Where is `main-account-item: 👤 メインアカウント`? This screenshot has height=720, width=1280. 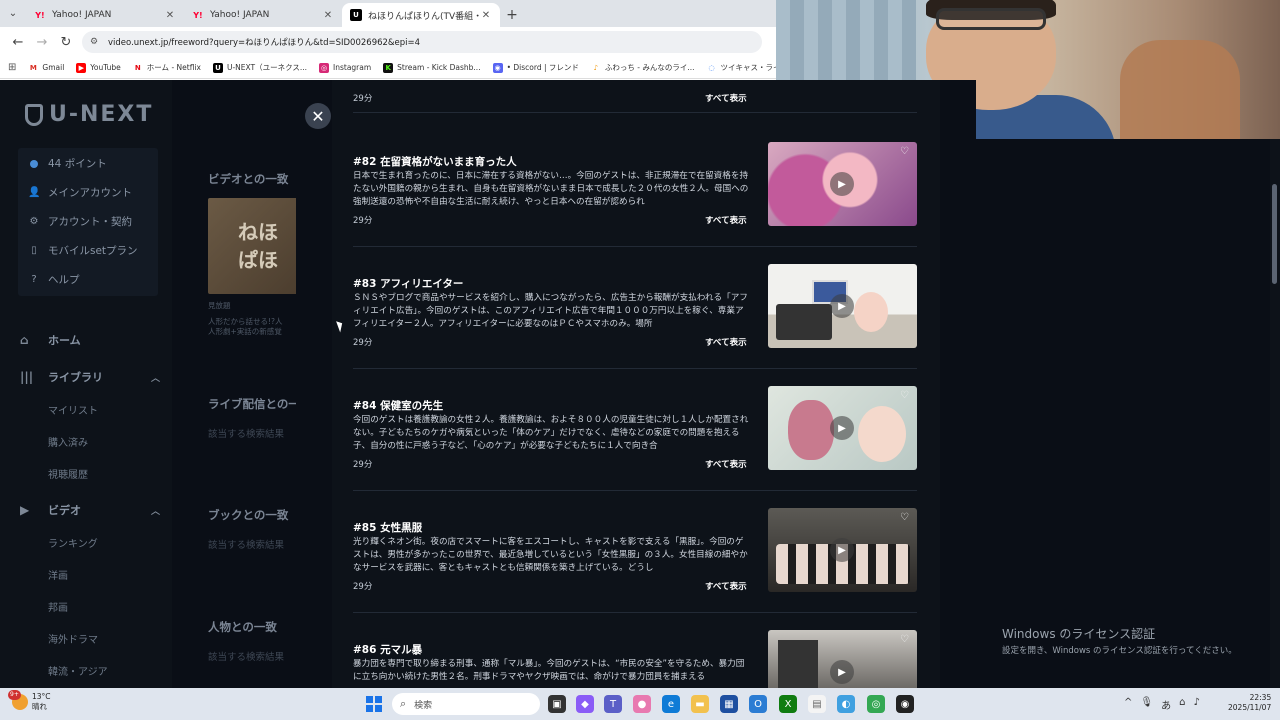
main-account-item: 👤 メインアカウント is located at coordinates (80, 192).